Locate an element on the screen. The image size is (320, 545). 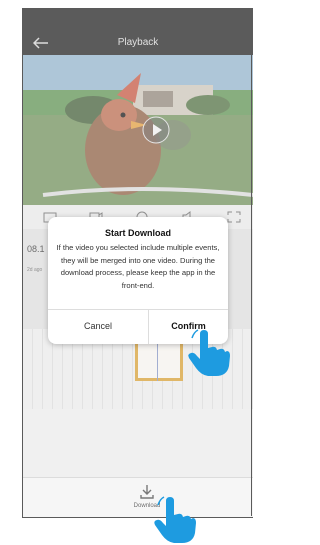
dialog-title: Start Download is located at coordinates (137, 233).